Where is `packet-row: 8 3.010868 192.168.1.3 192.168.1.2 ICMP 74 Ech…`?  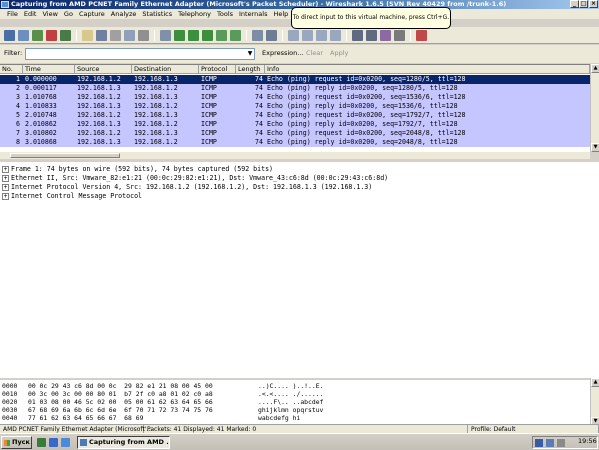
packet-row: 8 3.010868 192.168.1.3 192.168.1.2 ICMP 74 Ech… is located at coordinates (295, 142).